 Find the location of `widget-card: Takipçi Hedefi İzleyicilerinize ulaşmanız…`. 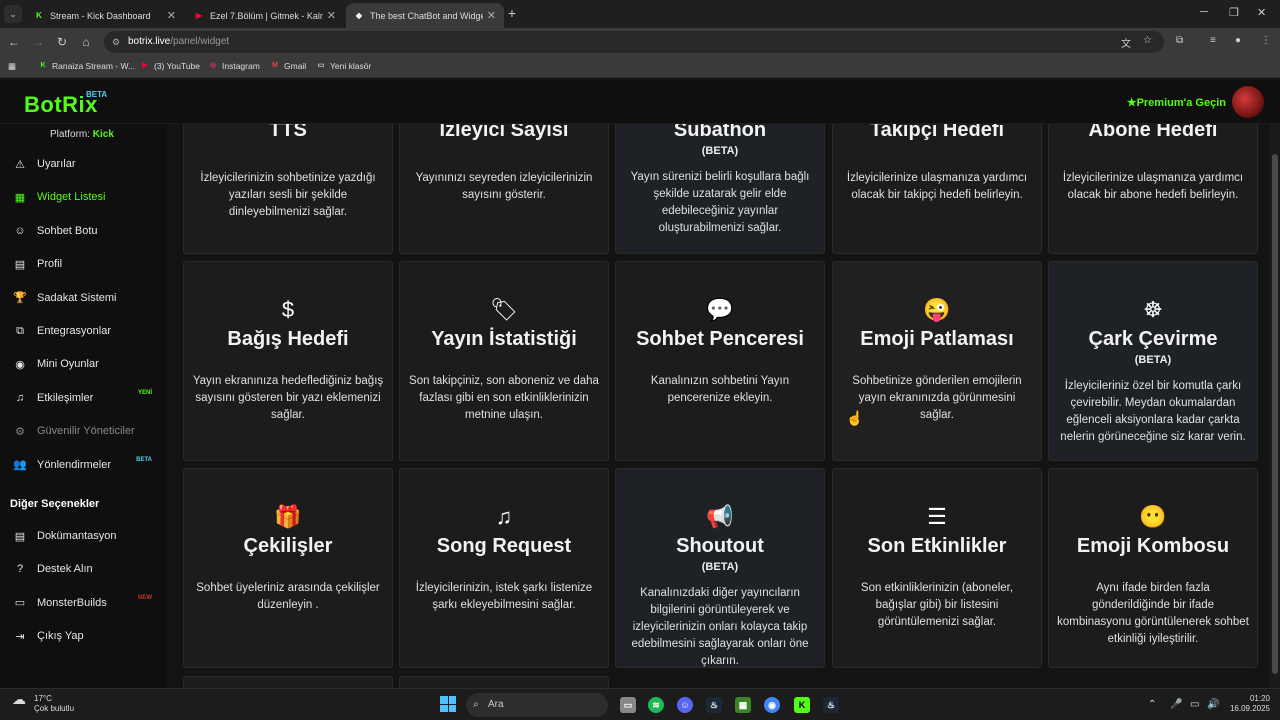

widget-card: Takipçi Hedefi İzleyicilerinize ulaşmanız… is located at coordinates (937, 189).